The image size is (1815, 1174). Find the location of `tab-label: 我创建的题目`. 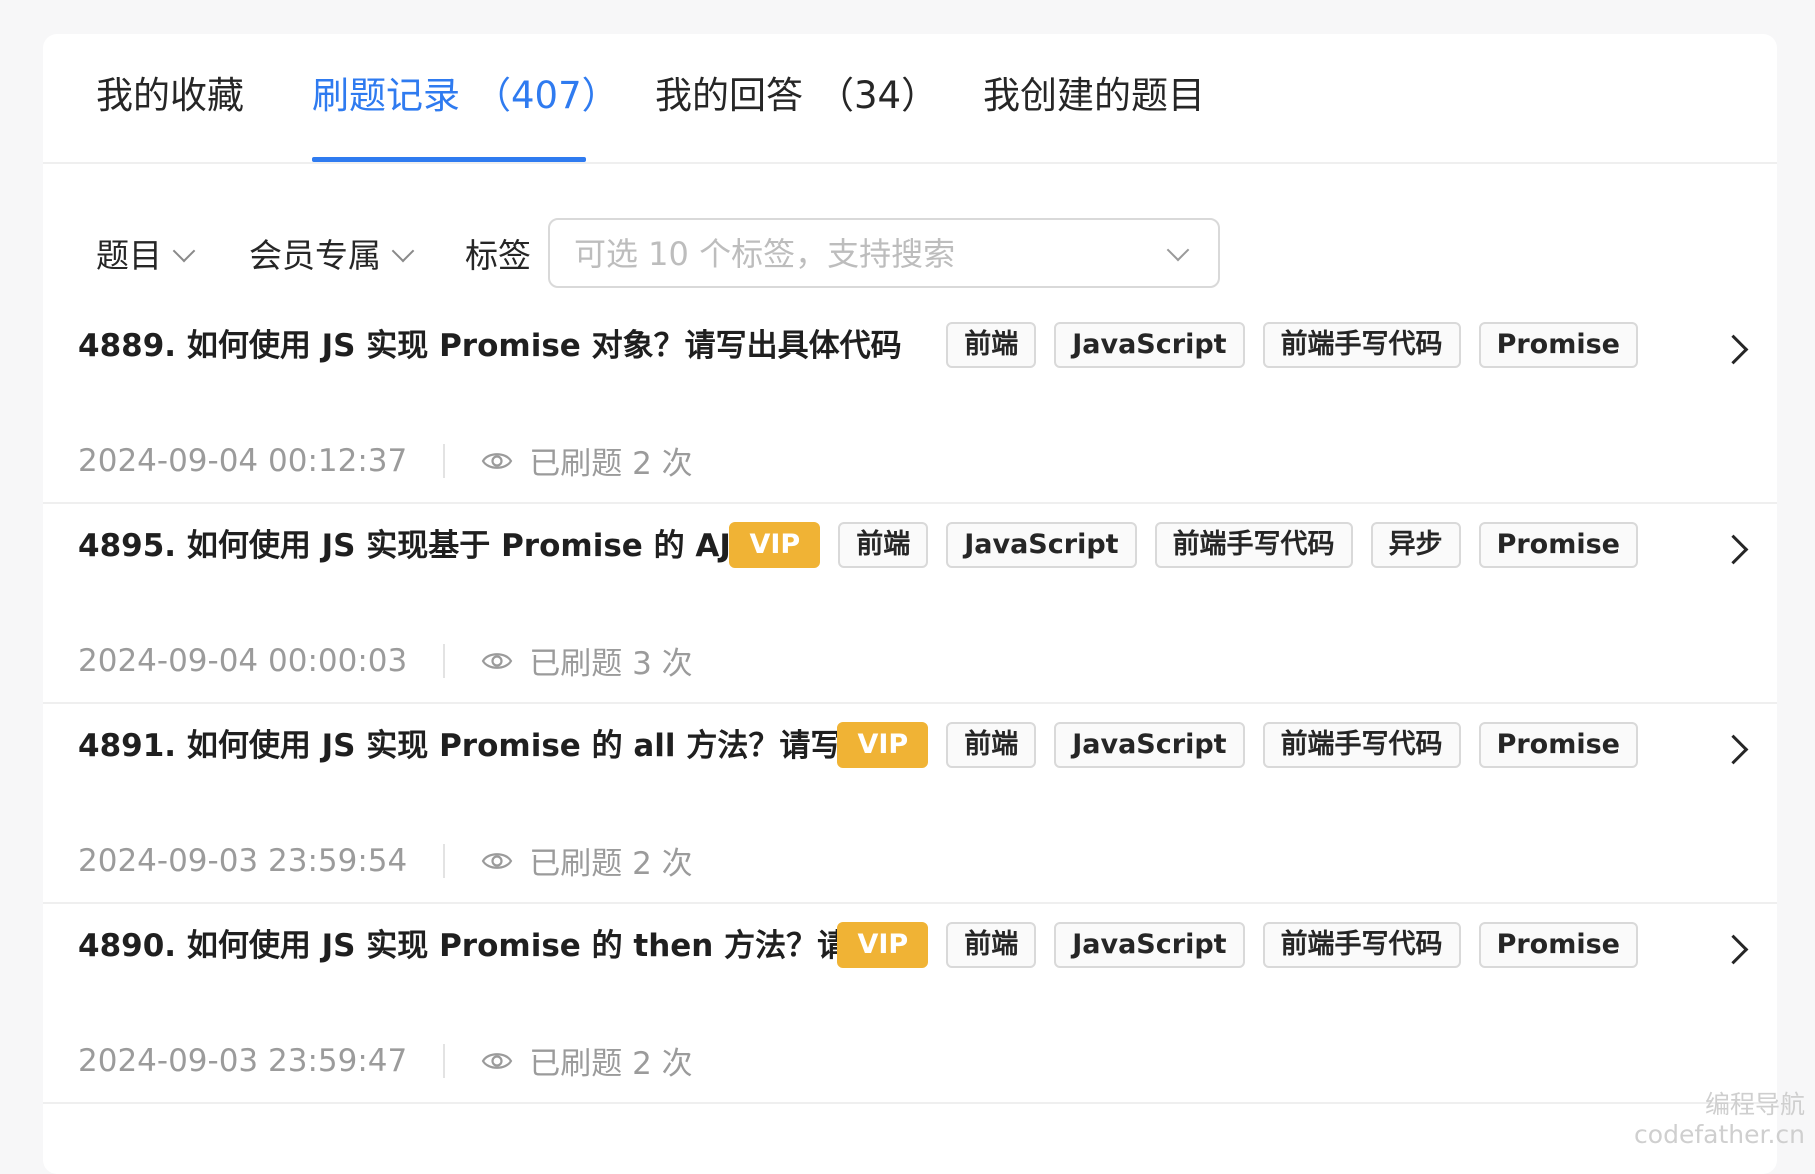

tab-label: 我创建的题目 is located at coordinates (1094, 95).